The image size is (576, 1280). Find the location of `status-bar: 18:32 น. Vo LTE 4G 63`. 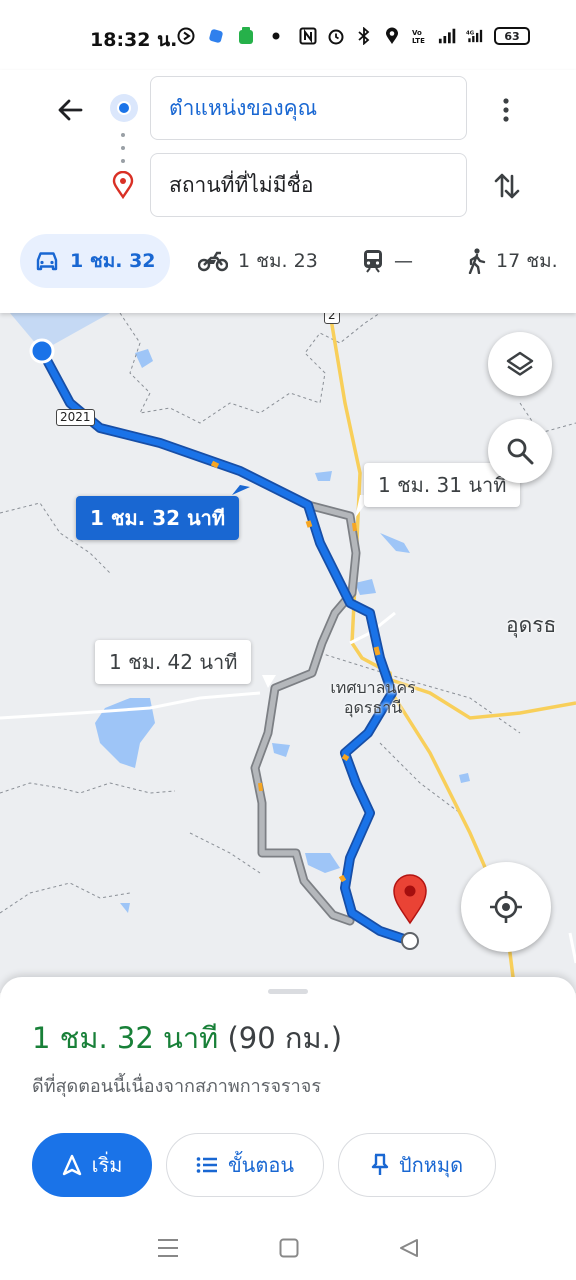

status-bar: 18:32 น. Vo LTE 4G 63 is located at coordinates (288, 35).